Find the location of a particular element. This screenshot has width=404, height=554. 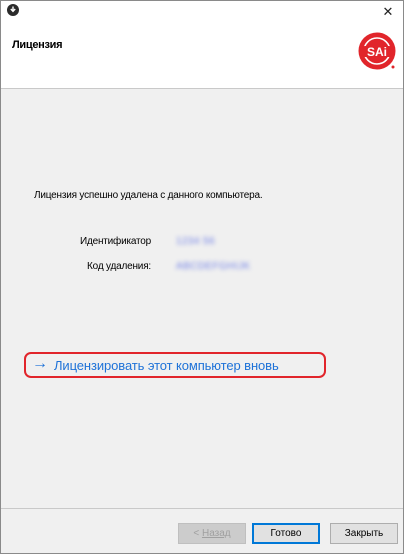

relicense-link: → Лицензировать этот компьютер вновь is located at coordinates (175, 365).